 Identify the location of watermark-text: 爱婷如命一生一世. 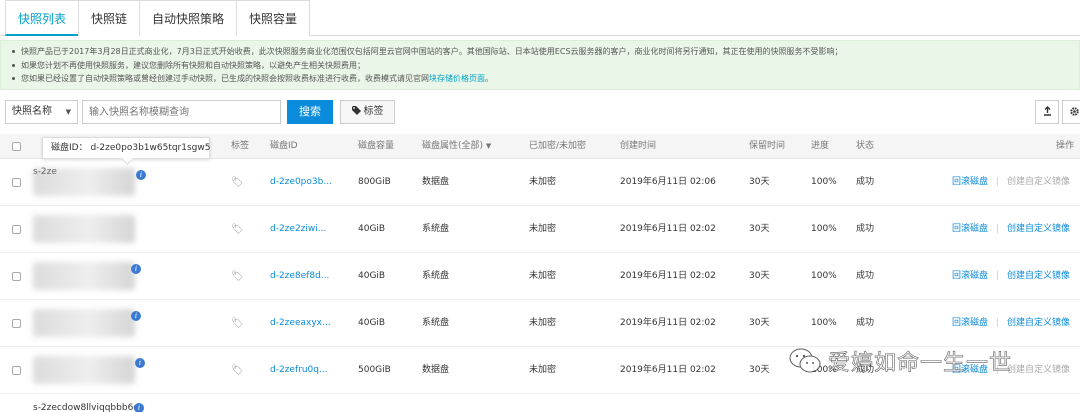
(920, 364).